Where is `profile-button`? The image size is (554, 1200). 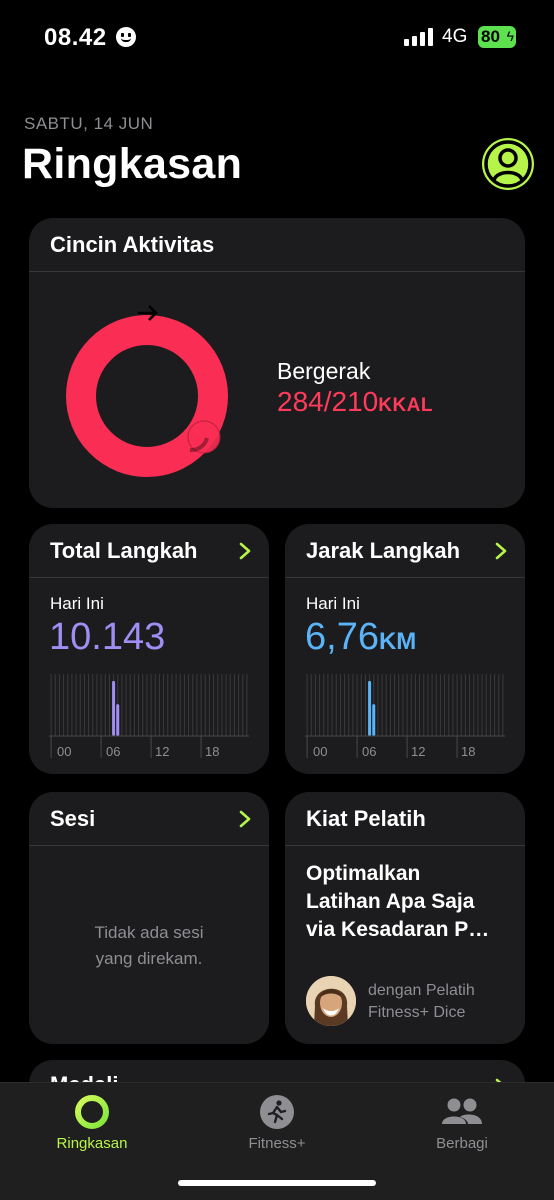
profile-button is located at coordinates (508, 164).